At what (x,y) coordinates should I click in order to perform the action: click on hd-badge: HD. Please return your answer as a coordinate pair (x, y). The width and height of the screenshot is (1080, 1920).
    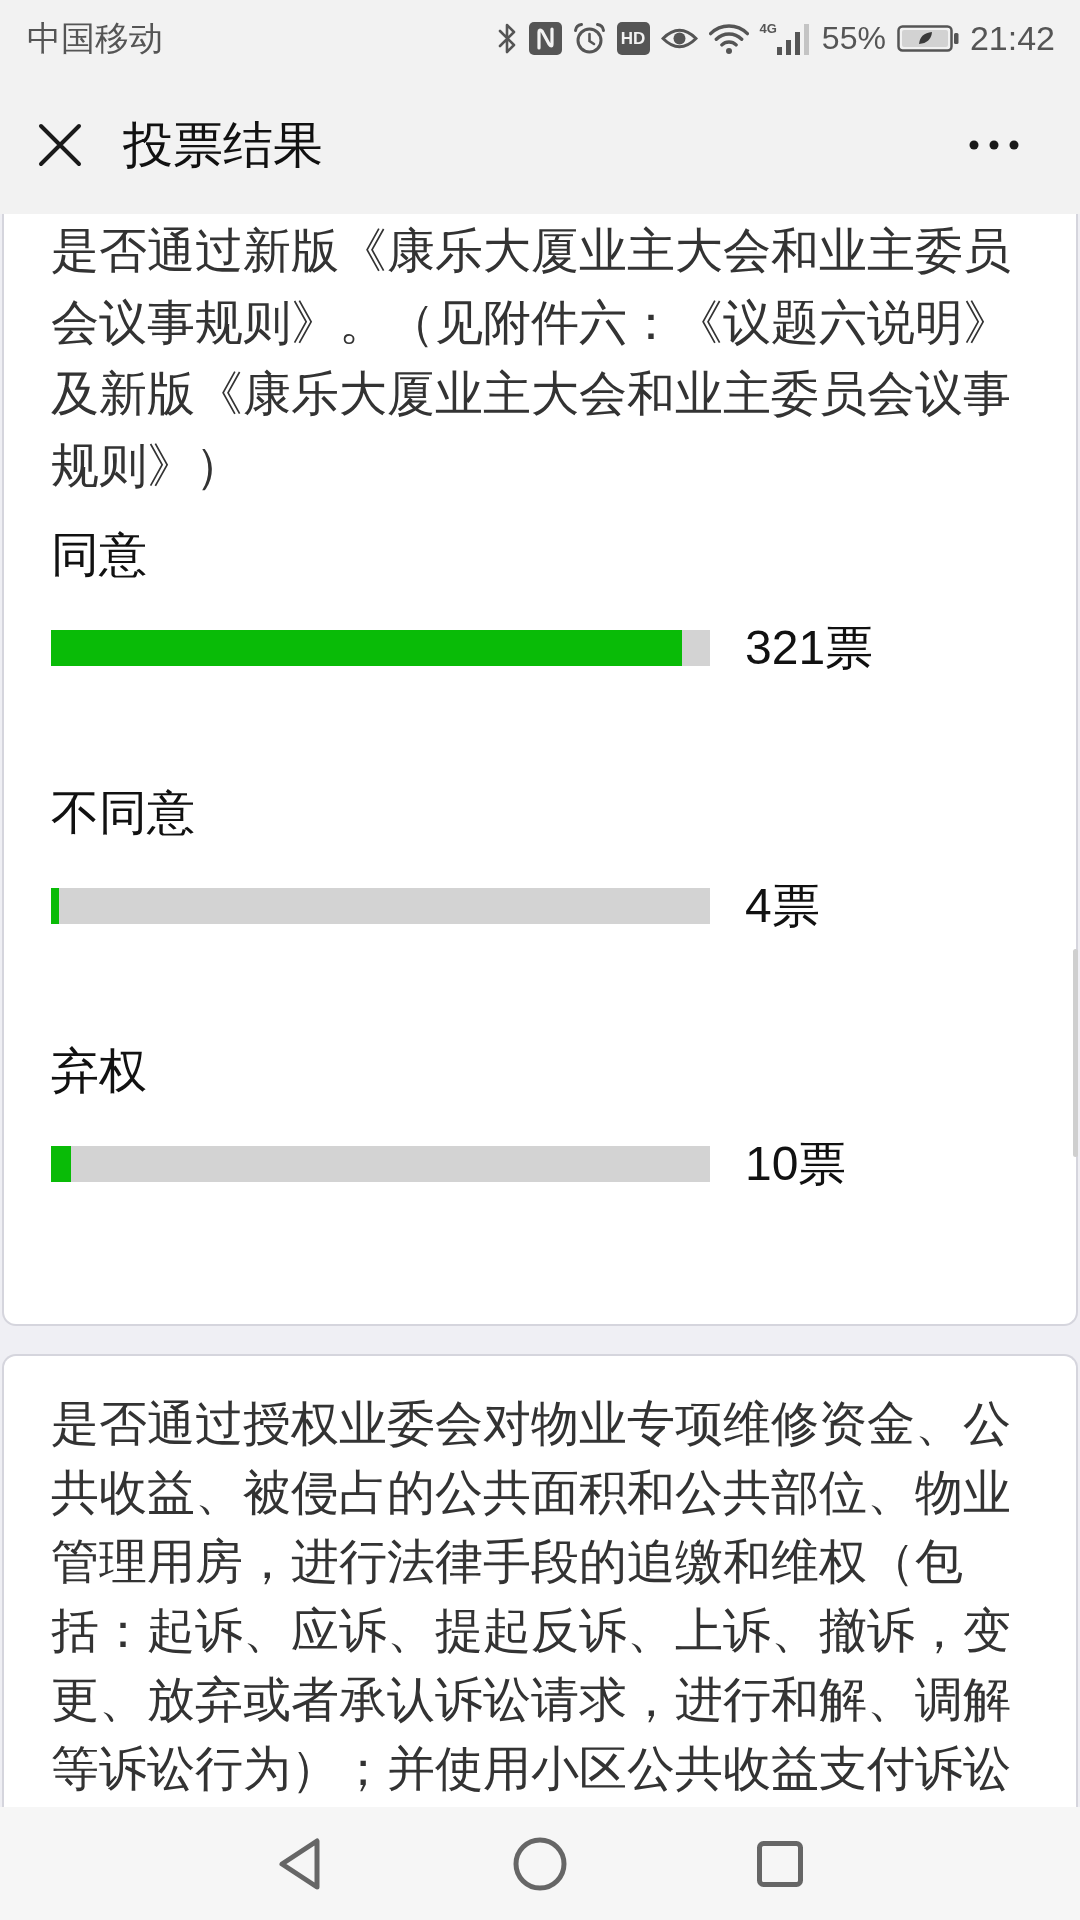
    Looking at the image, I should click on (633, 38).